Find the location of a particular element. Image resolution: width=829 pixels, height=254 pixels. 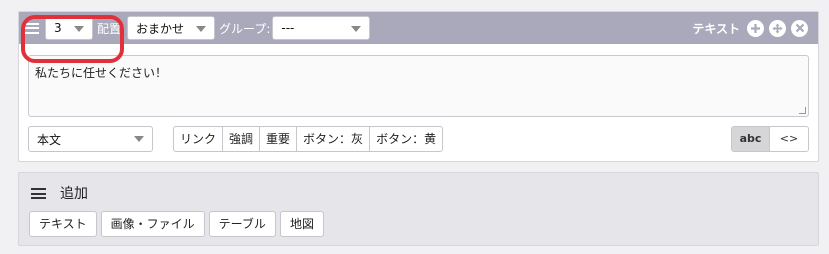

add-image-file-button: 画像・ファイル is located at coordinates (152, 224).